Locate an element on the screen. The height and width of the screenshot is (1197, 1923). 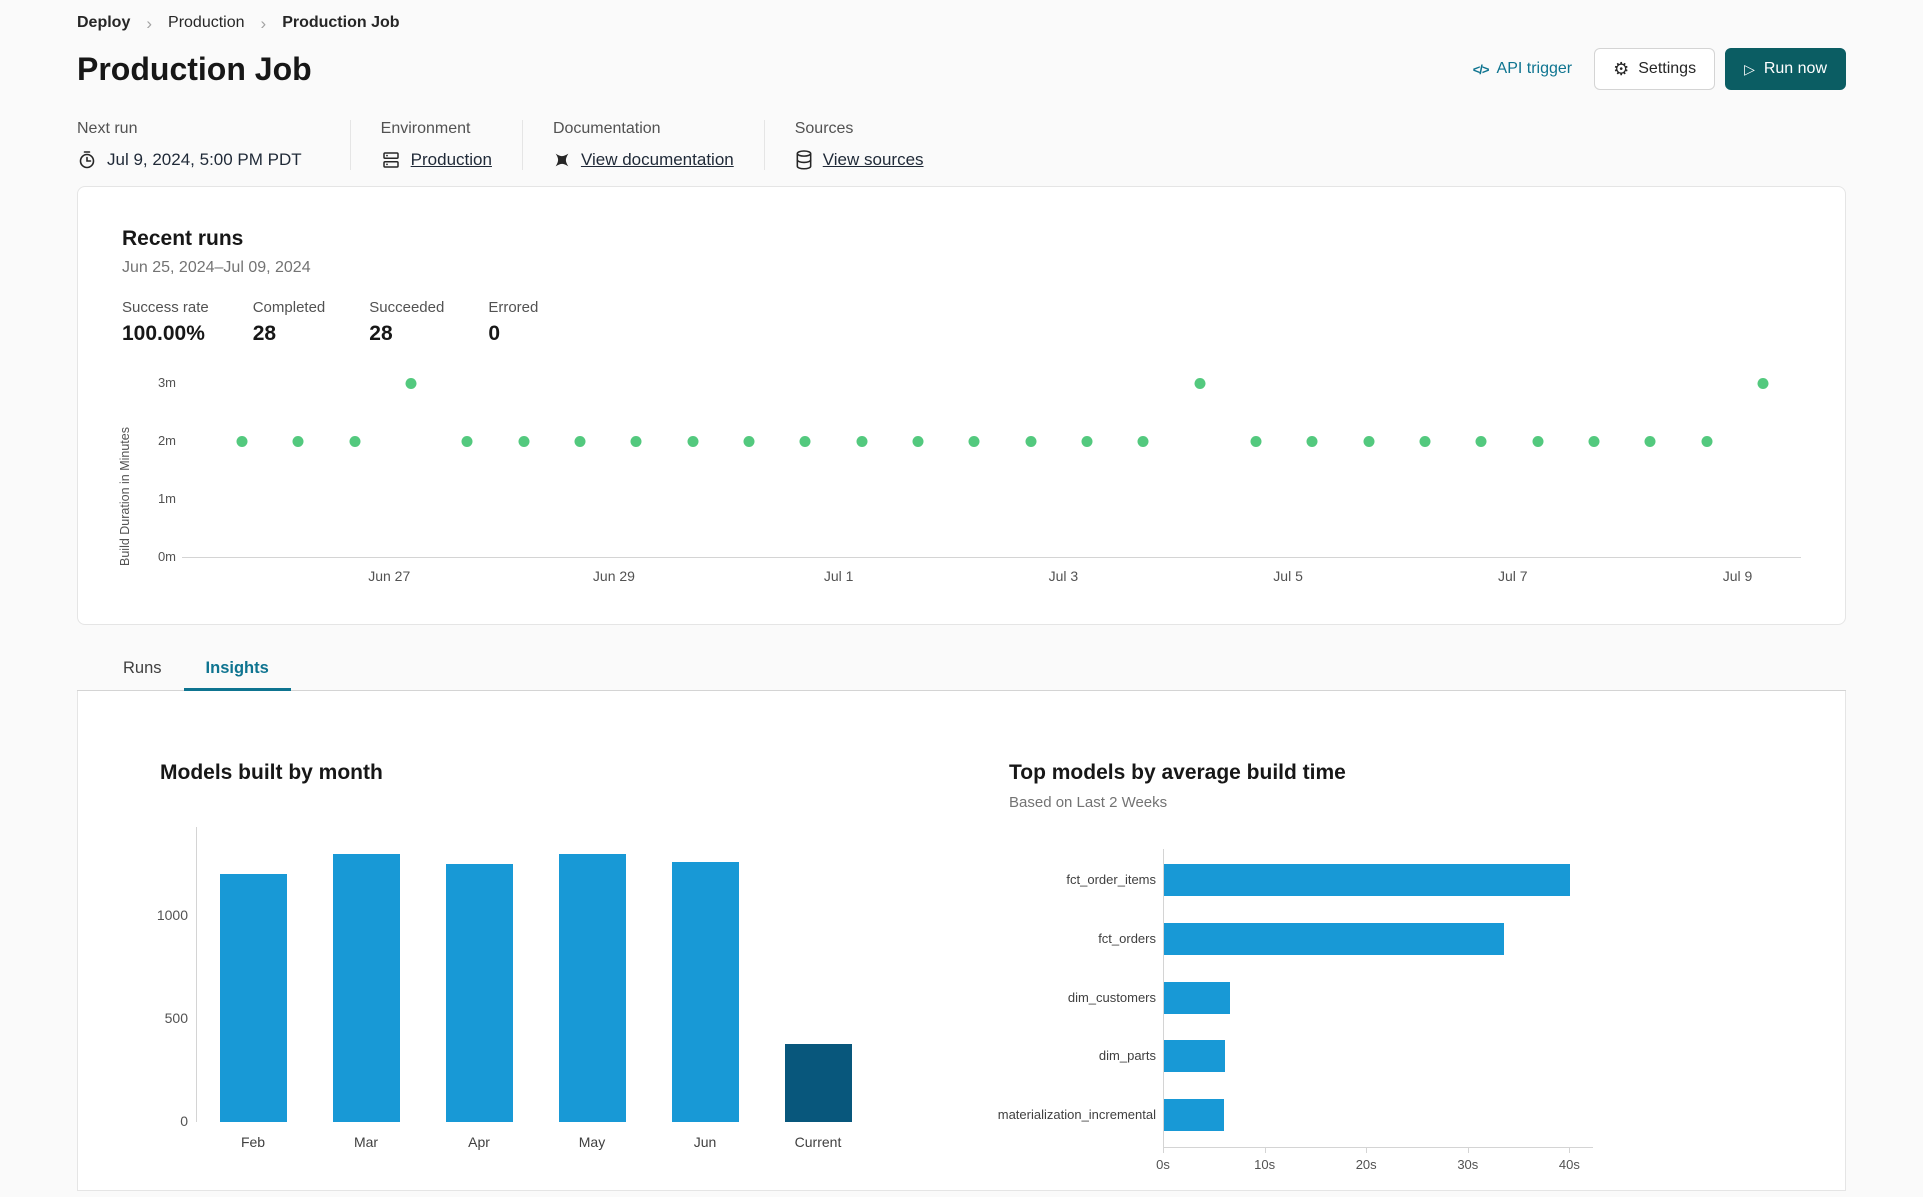
header-button-group: ⚙ Settings ▷ Run now is located at coordinates (1720, 69).